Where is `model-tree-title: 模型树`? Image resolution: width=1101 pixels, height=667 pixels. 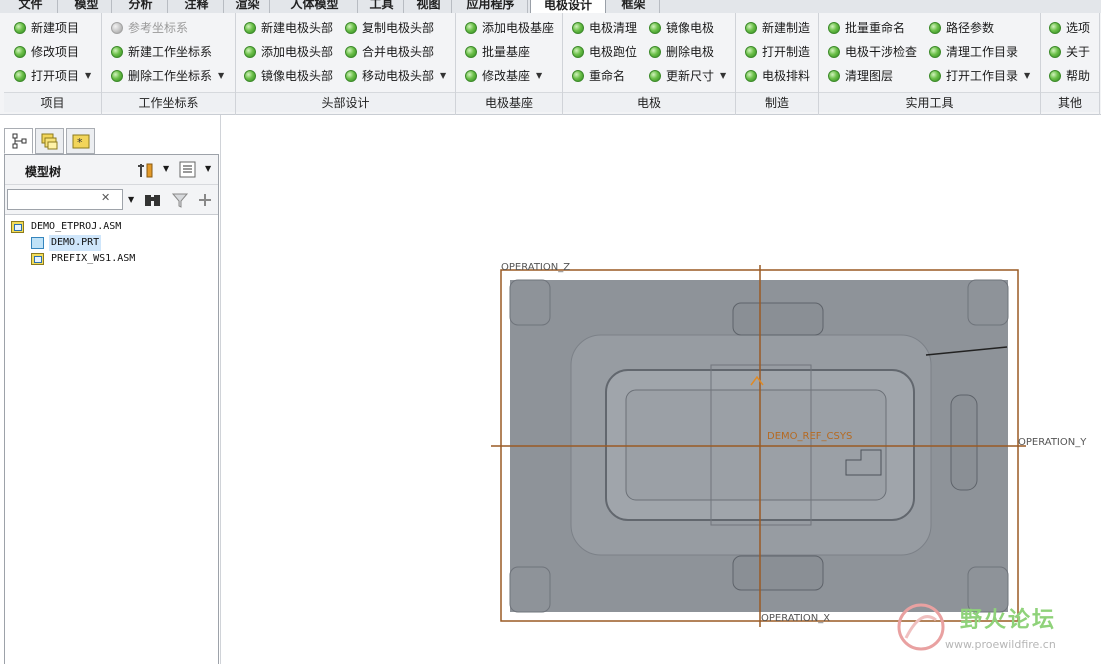 model-tree-title: 模型树 is located at coordinates (43, 172).